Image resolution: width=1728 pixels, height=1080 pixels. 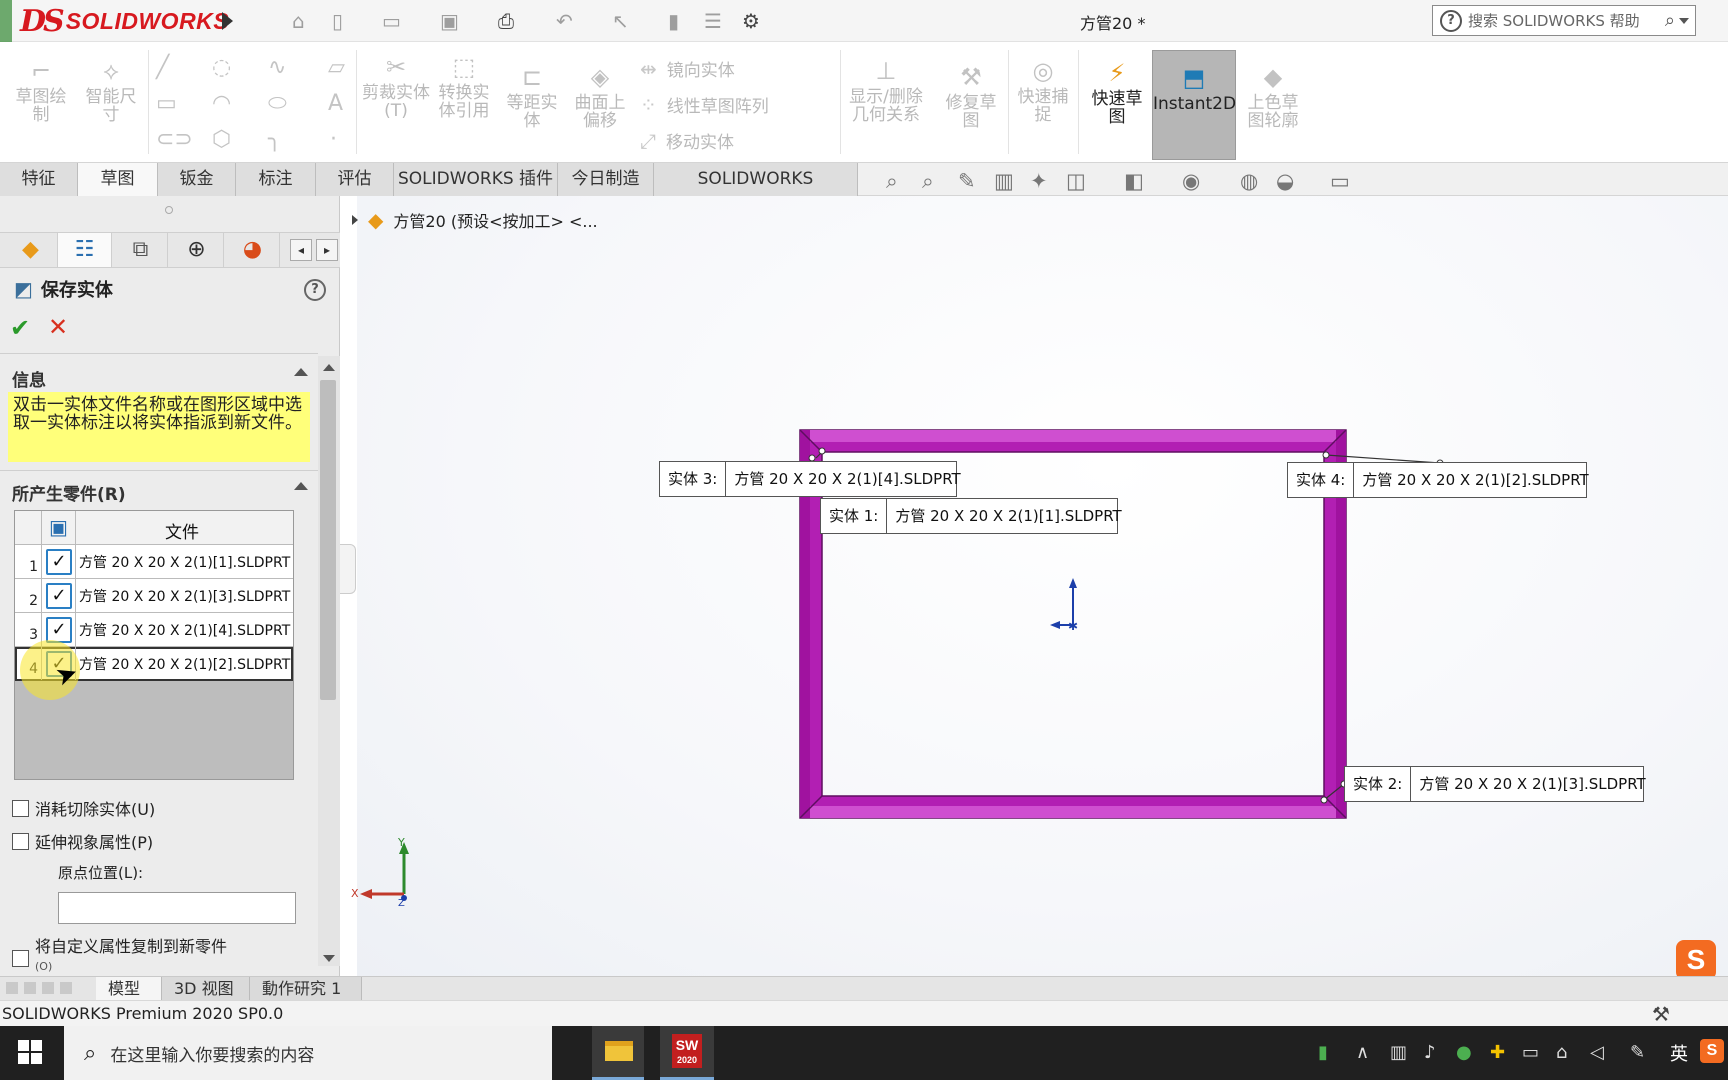 What do you see at coordinates (141, 250) in the screenshot?
I see `configuration-manager-tab-icon: ⧉` at bounding box center [141, 250].